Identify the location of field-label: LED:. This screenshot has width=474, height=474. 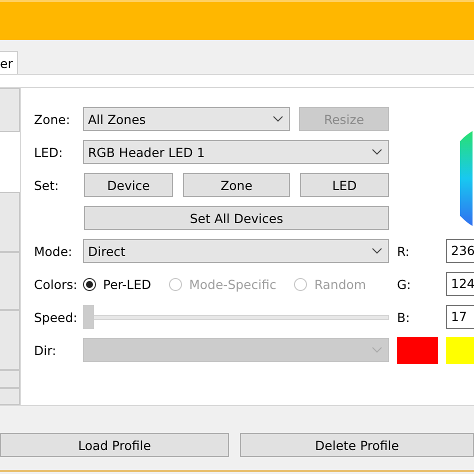
(49, 152).